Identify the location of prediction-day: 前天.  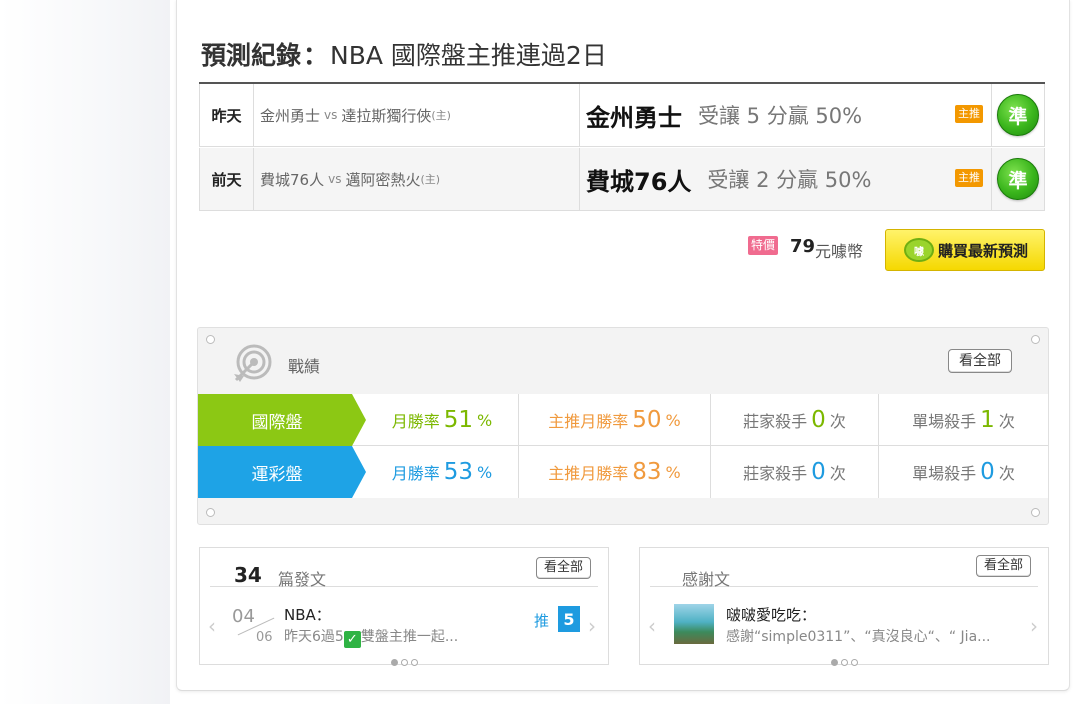
(227, 179).